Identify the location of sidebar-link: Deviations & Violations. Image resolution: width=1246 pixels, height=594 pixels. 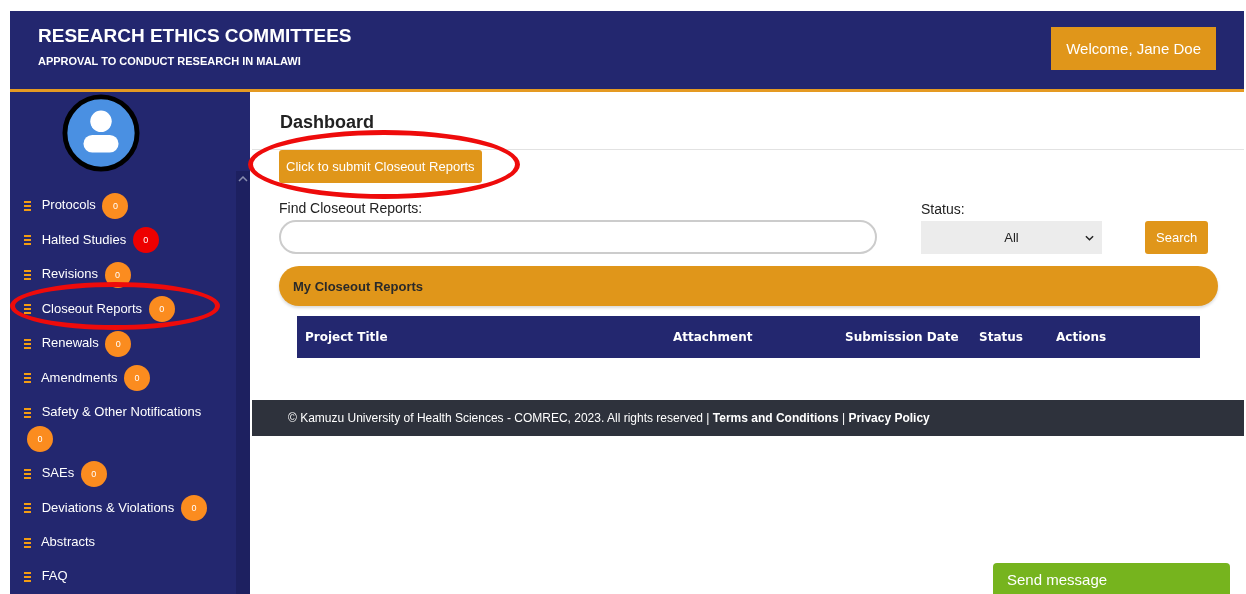
(108, 507).